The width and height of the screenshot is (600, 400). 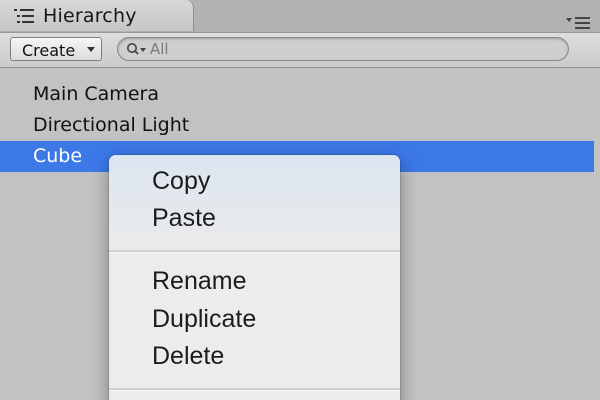 I want to click on hierarchy-toolbar: Create, so click(x=300, y=50).